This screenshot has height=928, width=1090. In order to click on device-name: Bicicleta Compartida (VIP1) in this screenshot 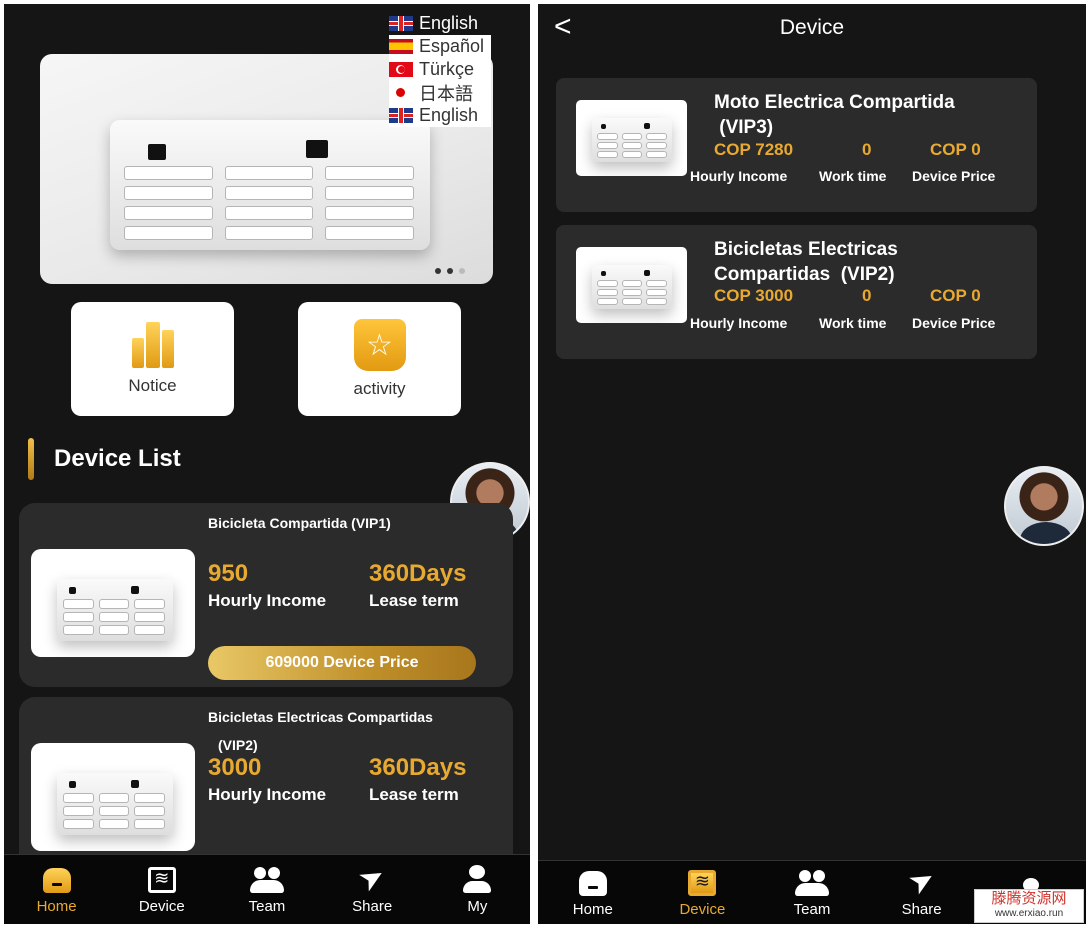, I will do `click(299, 523)`.